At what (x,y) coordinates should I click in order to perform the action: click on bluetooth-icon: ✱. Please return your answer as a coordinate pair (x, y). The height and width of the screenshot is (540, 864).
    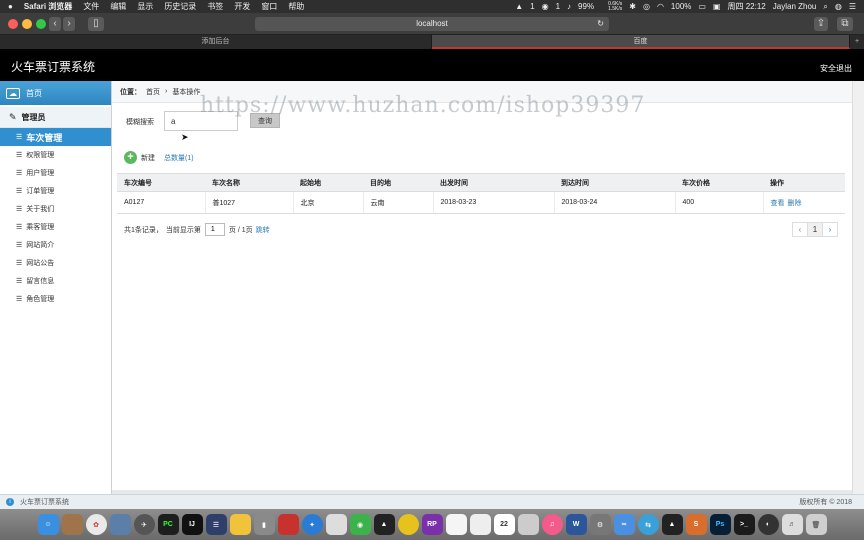
    Looking at the image, I should click on (632, 6).